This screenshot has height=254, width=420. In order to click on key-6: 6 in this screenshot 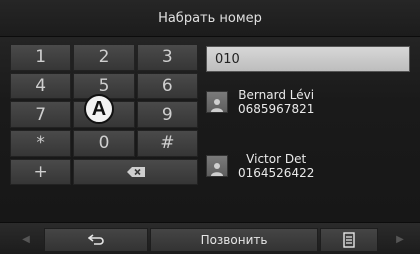, I will do `click(167, 86)`.